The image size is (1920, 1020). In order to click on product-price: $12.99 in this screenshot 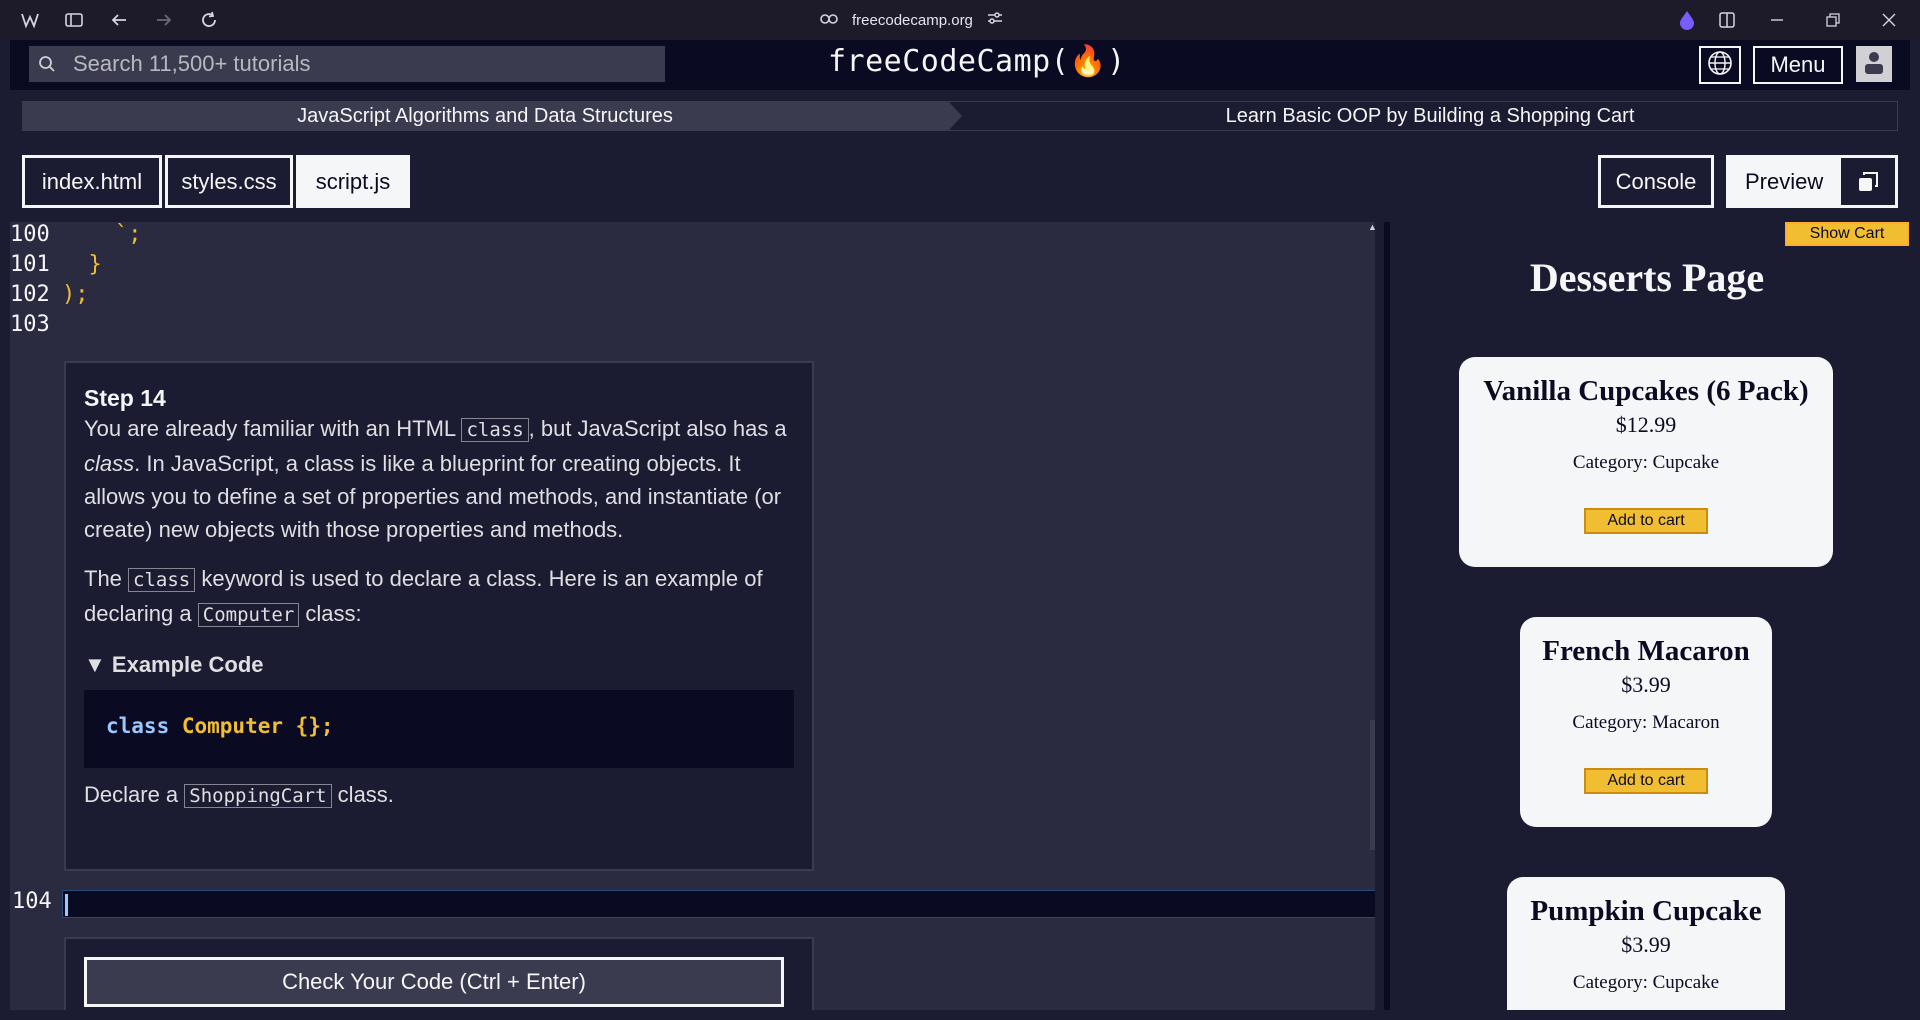, I will do `click(1646, 424)`.